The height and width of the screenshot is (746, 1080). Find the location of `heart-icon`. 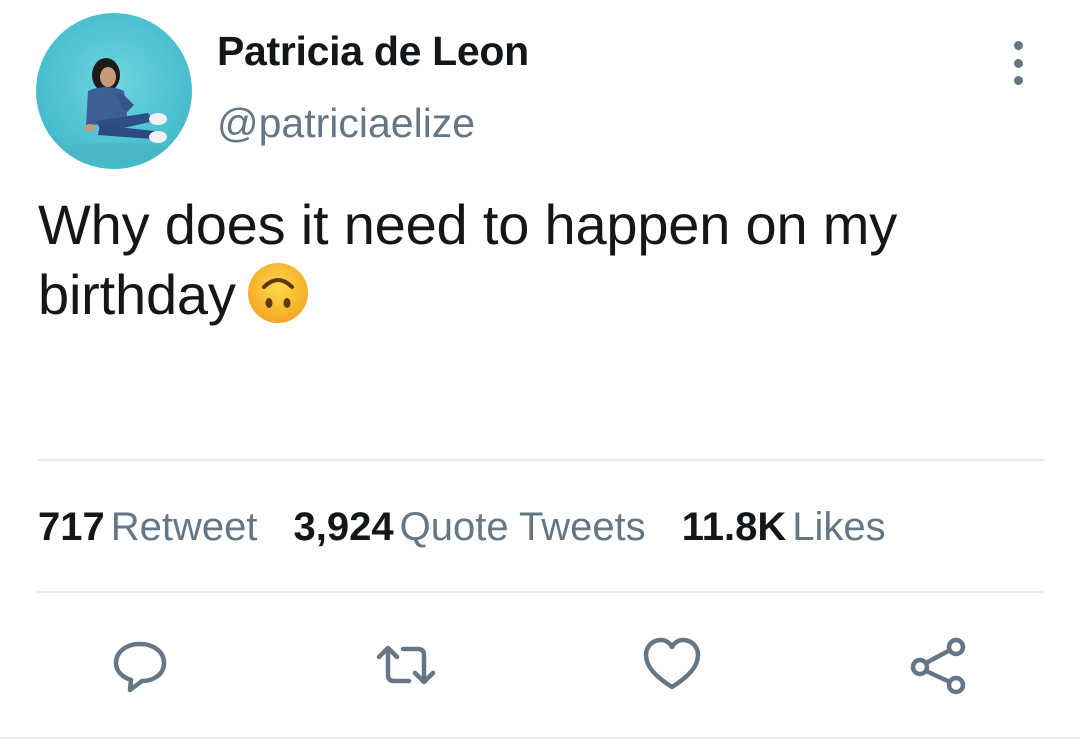

heart-icon is located at coordinates (672, 663).